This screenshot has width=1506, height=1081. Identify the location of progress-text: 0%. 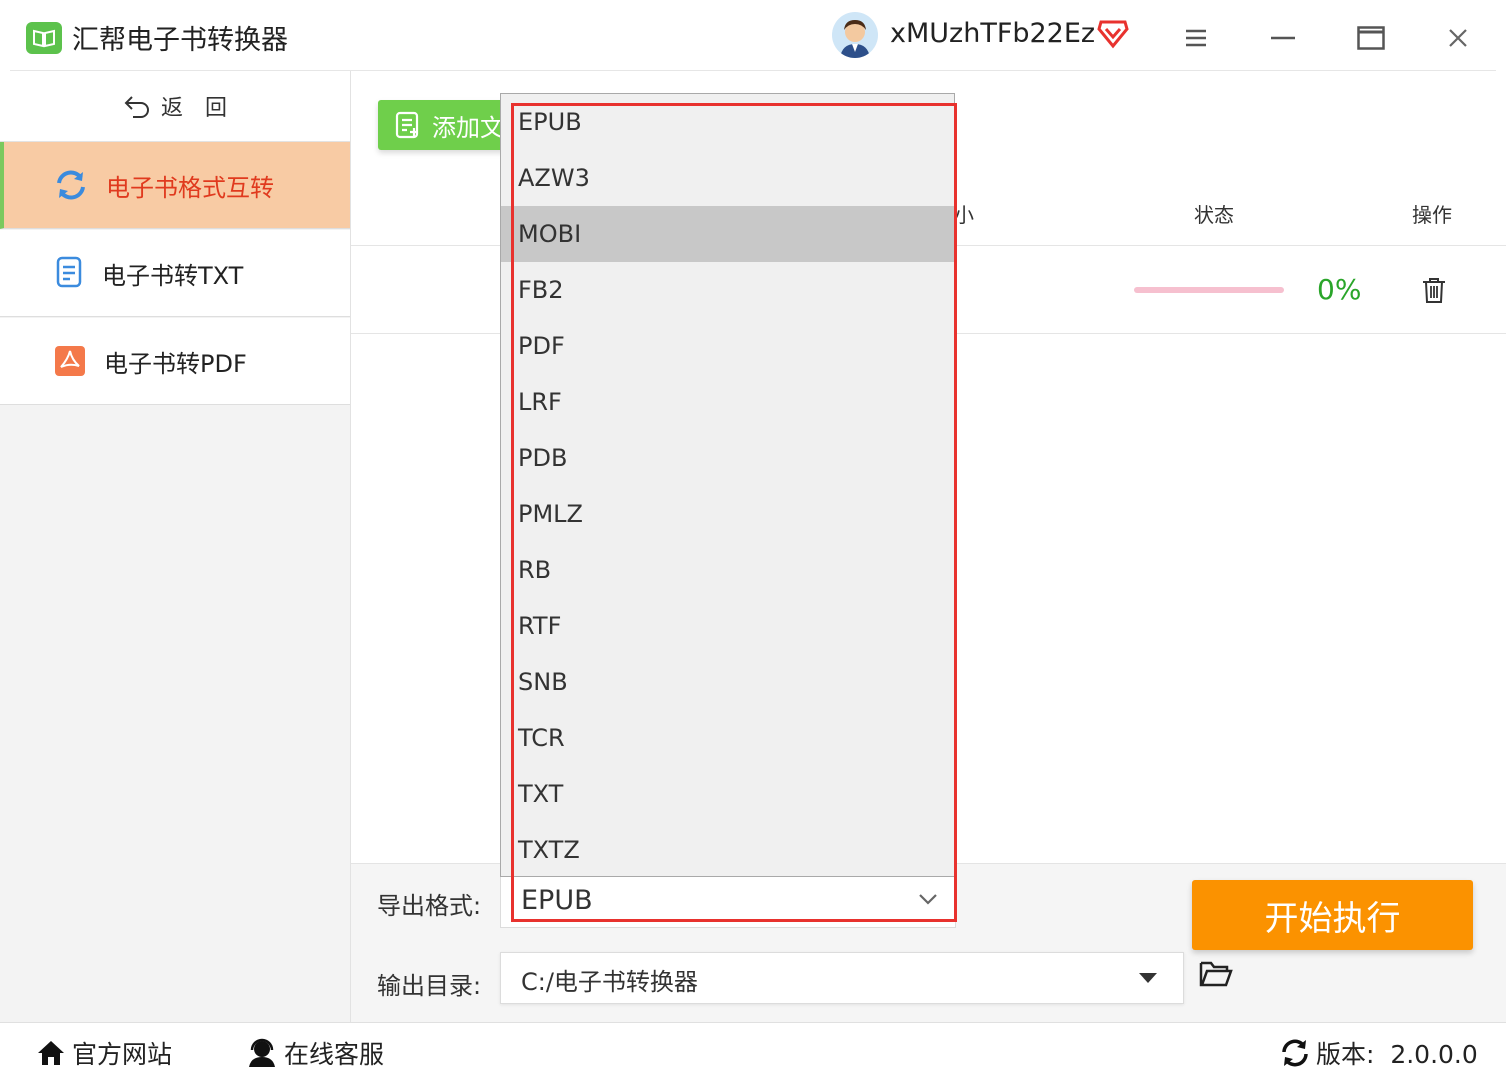
(1339, 289).